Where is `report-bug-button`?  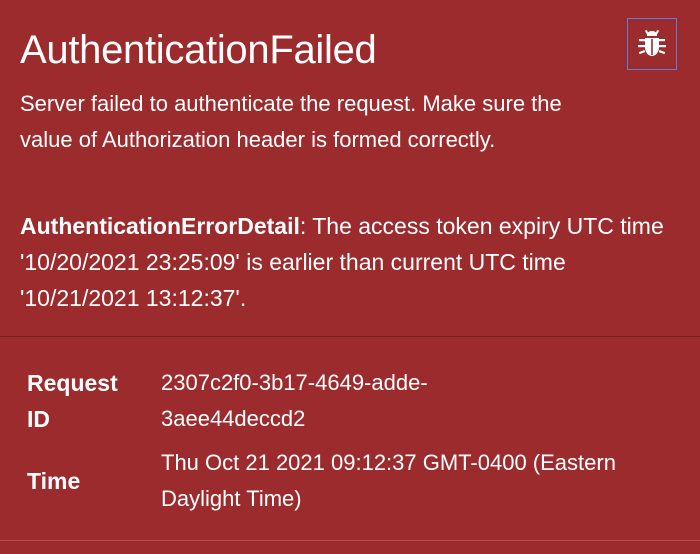
report-bug-button is located at coordinates (652, 44).